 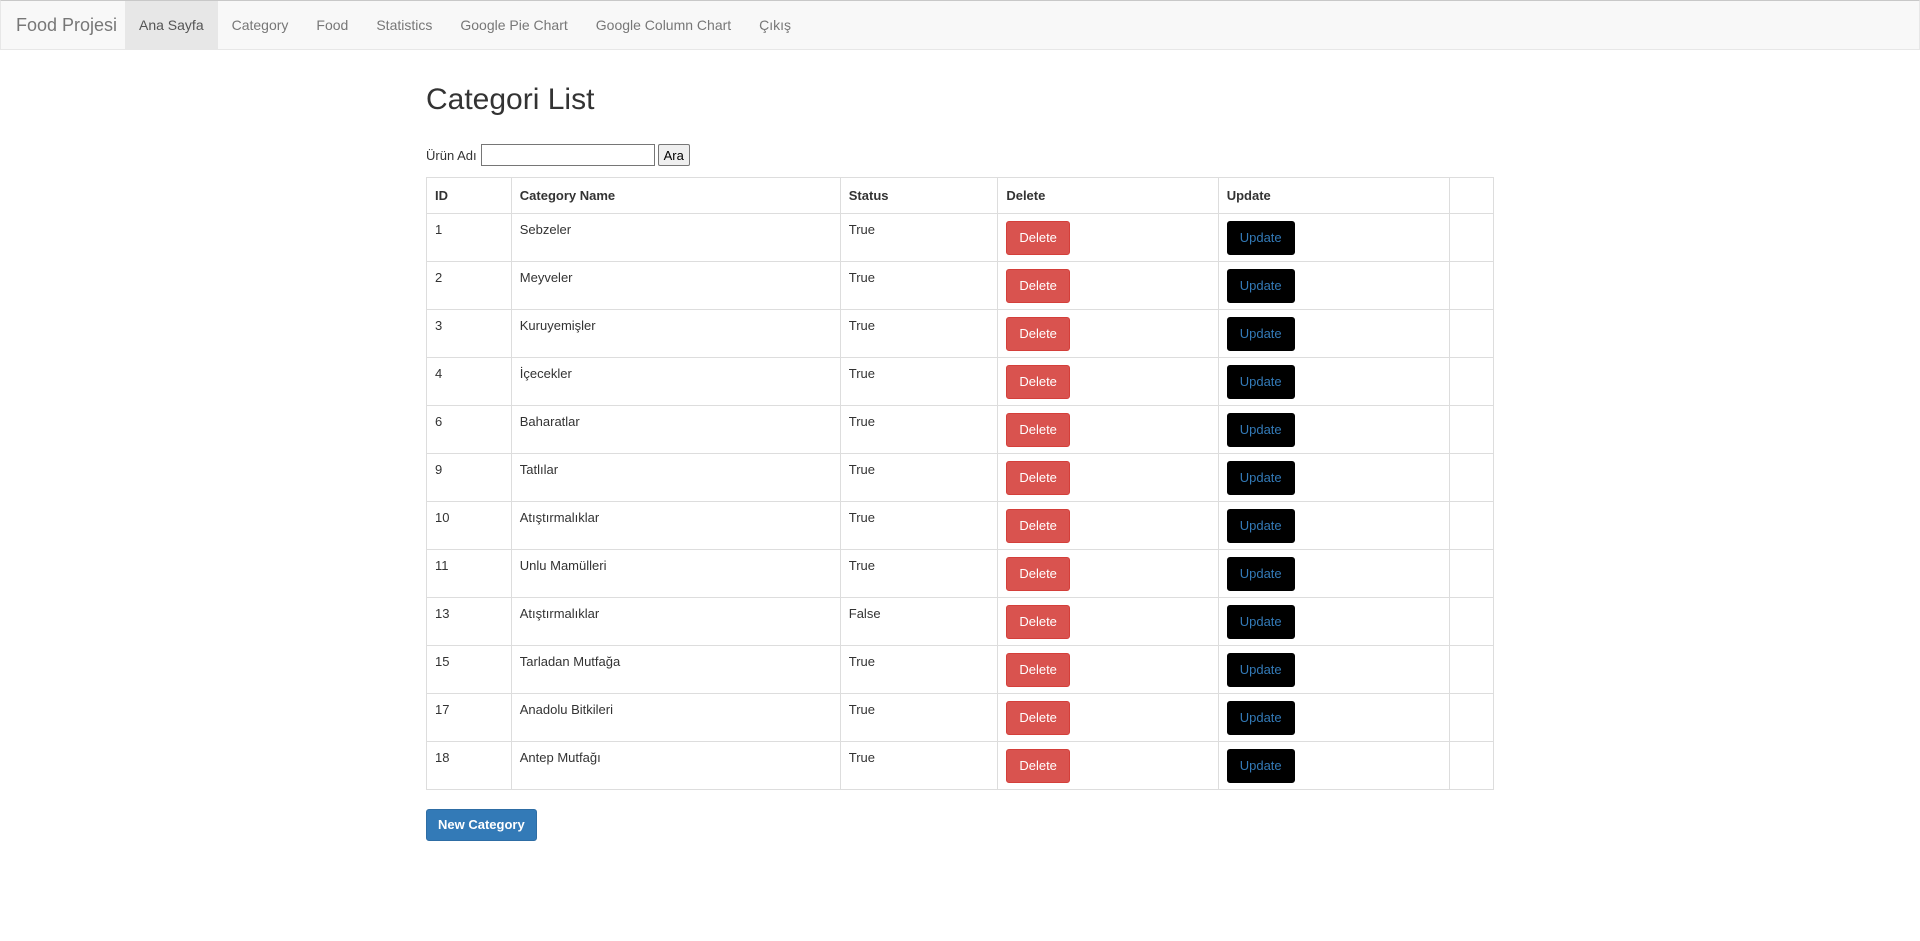 I want to click on table-header-row: ID Category Name Status Delete Update, so click(x=960, y=195).